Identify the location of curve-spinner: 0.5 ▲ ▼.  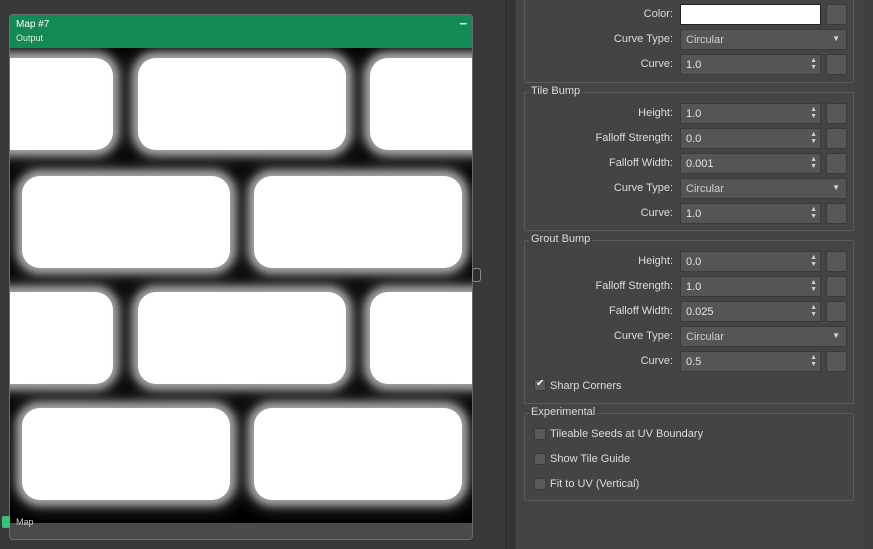
(750, 361).